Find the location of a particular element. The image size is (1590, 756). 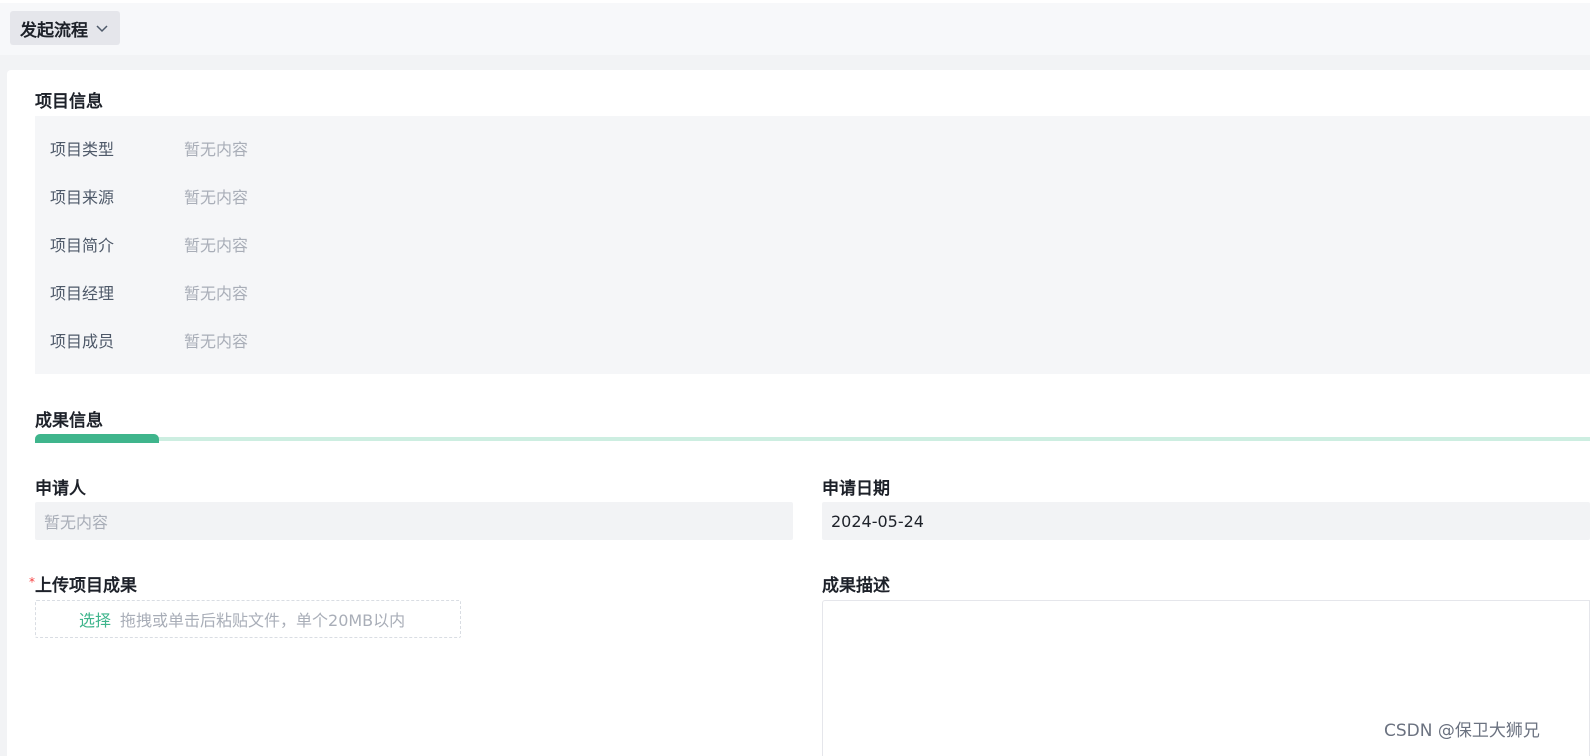

info-label: 项目成员 is located at coordinates (82, 341).